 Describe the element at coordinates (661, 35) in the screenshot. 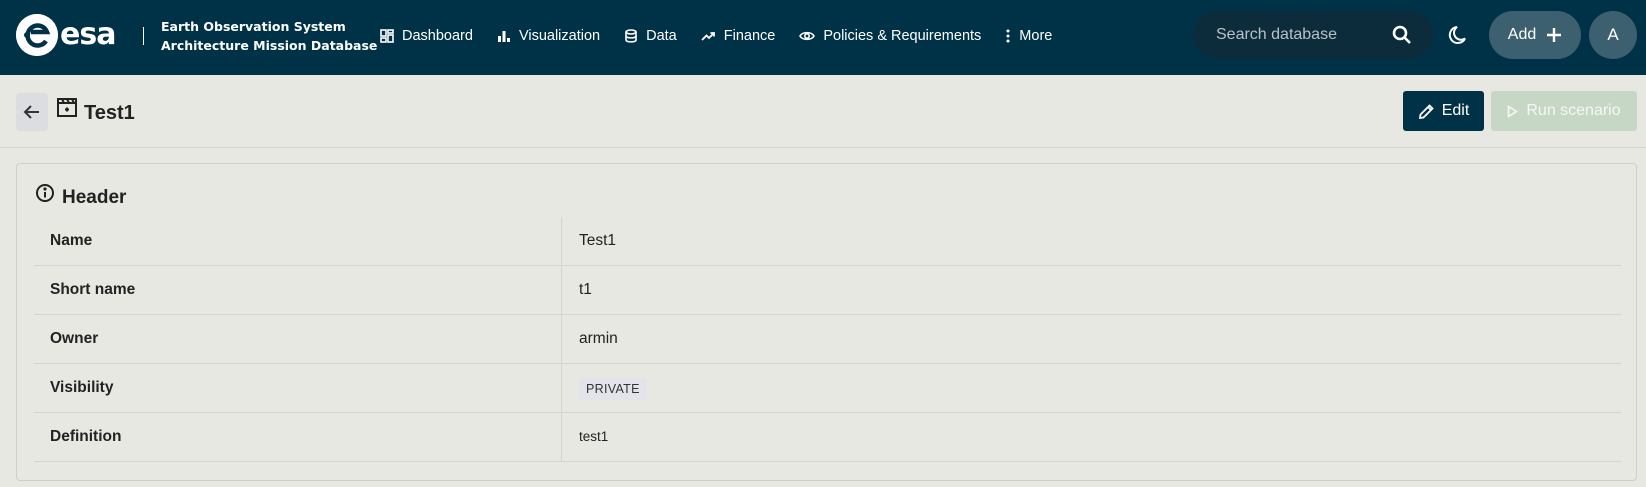

I see `nav-data-label: Data` at that location.